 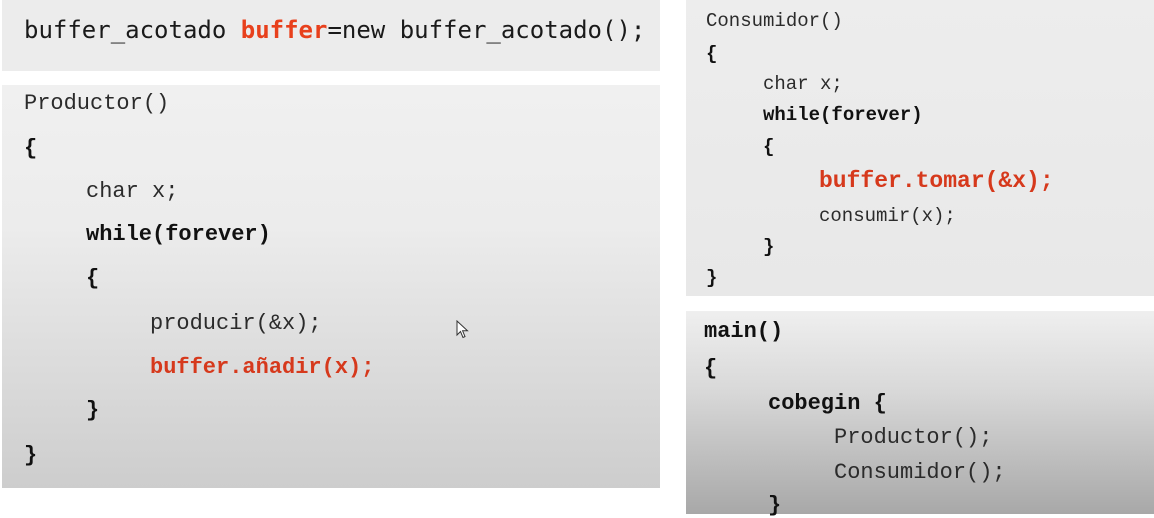 I want to click on consumidor-while-open-brace: {, so click(x=769, y=147).